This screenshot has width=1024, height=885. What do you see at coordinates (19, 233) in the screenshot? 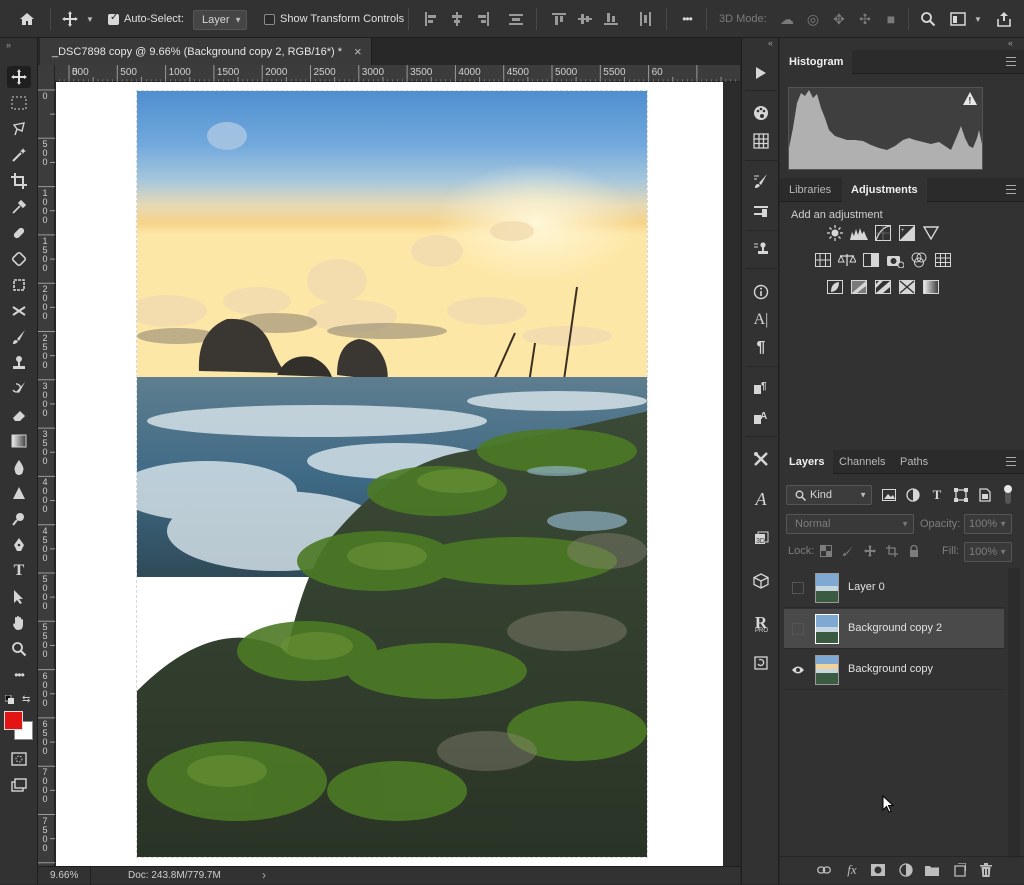
I see `healing-brush-tool-icon` at bounding box center [19, 233].